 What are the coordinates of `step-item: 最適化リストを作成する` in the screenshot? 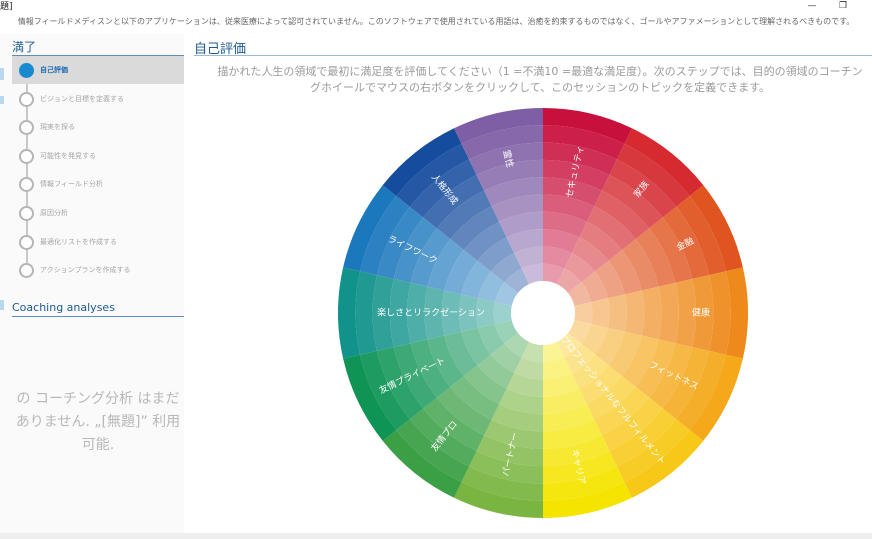 It's located at (98, 242).